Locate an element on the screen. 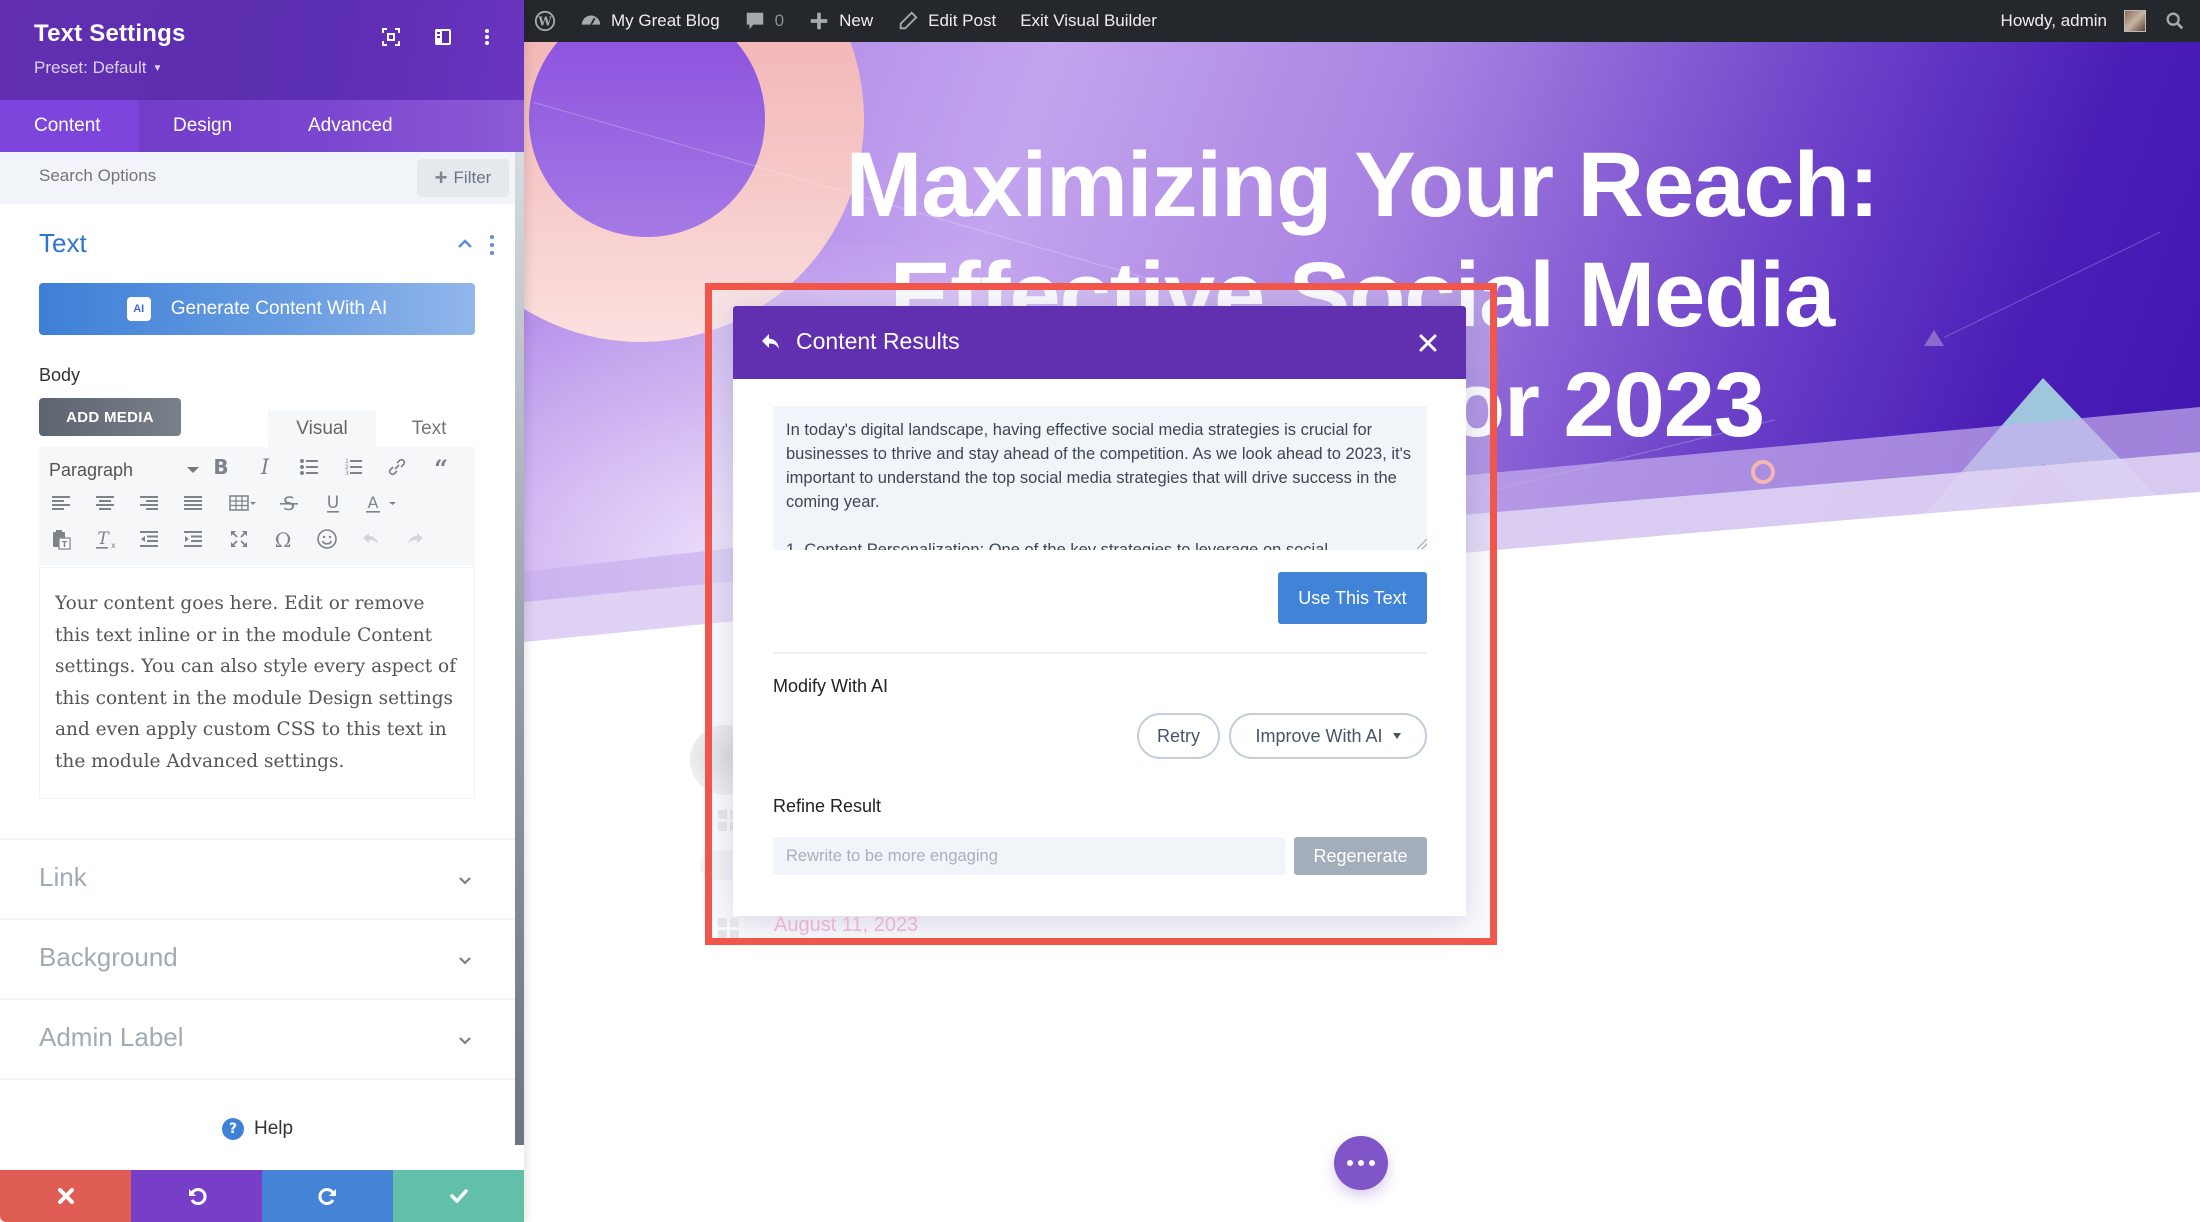  panel-scrollbar is located at coordinates (519, 648).